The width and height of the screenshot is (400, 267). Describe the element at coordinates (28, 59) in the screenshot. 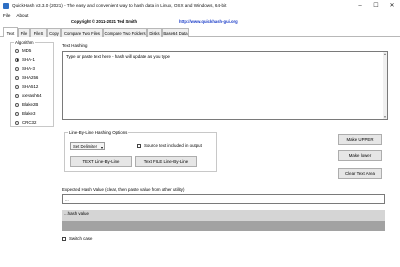

I see `radio-label: SHA-1` at that location.